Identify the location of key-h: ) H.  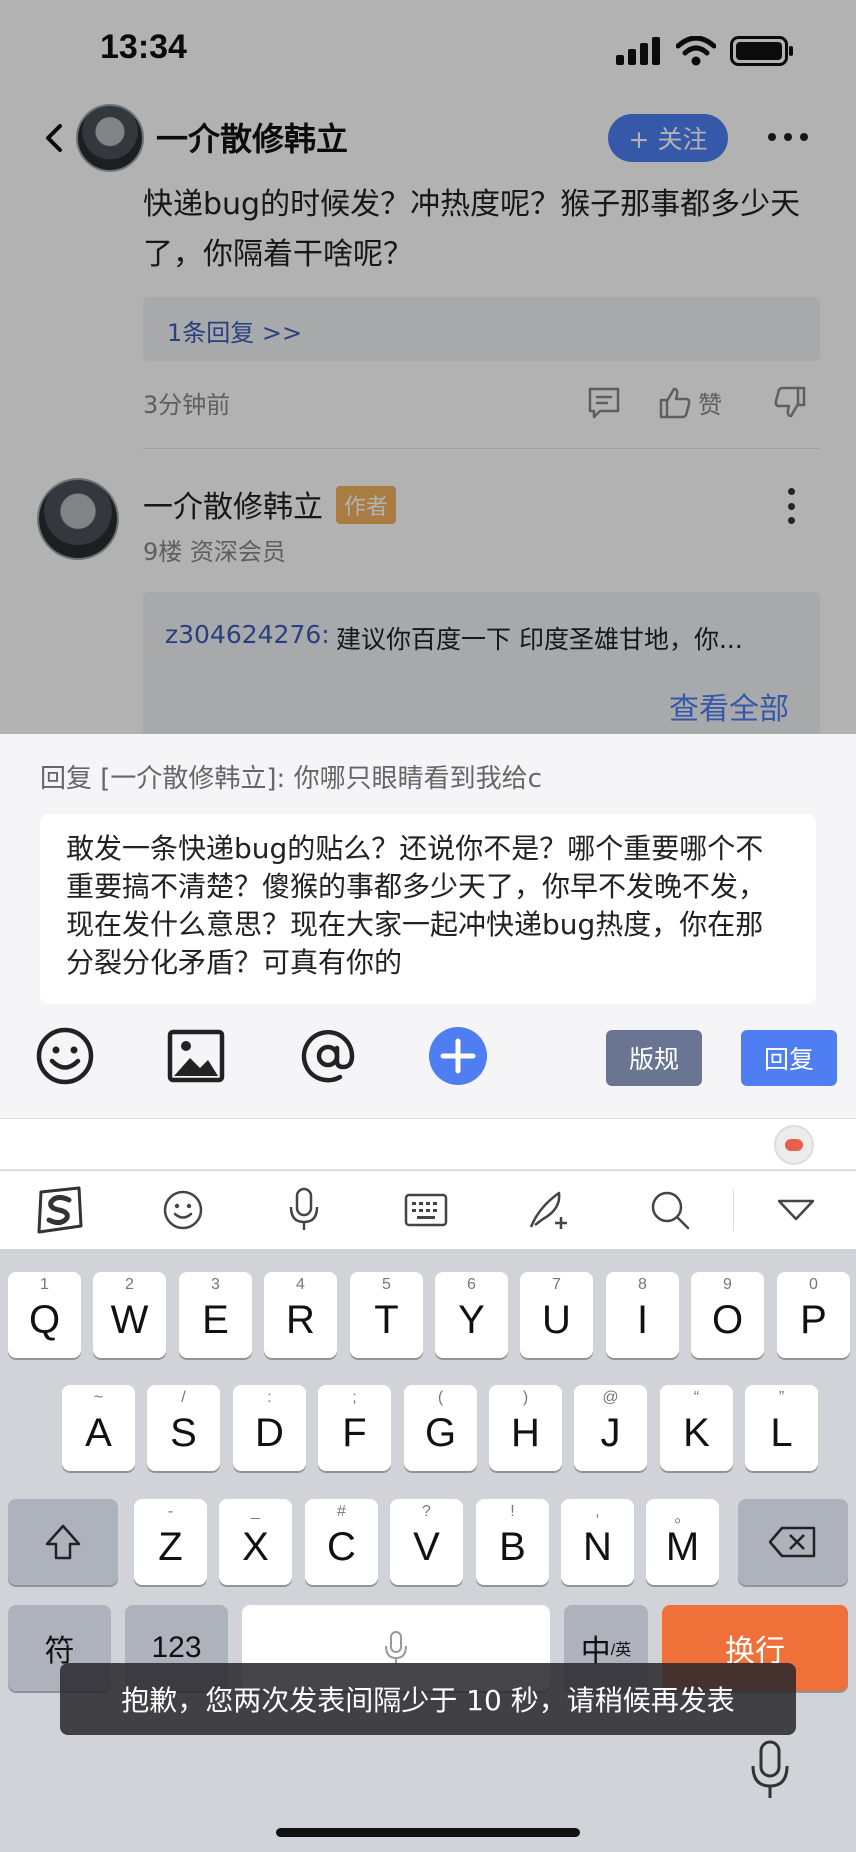
(525, 1428).